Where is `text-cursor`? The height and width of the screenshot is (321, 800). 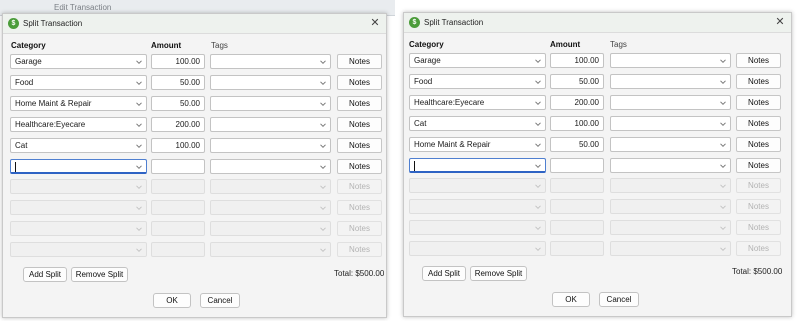
text-cursor is located at coordinates (414, 166).